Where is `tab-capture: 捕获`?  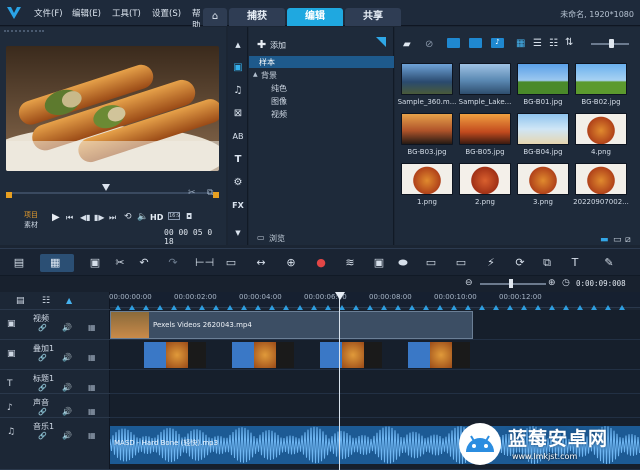 tab-capture: 捕获 is located at coordinates (257, 17).